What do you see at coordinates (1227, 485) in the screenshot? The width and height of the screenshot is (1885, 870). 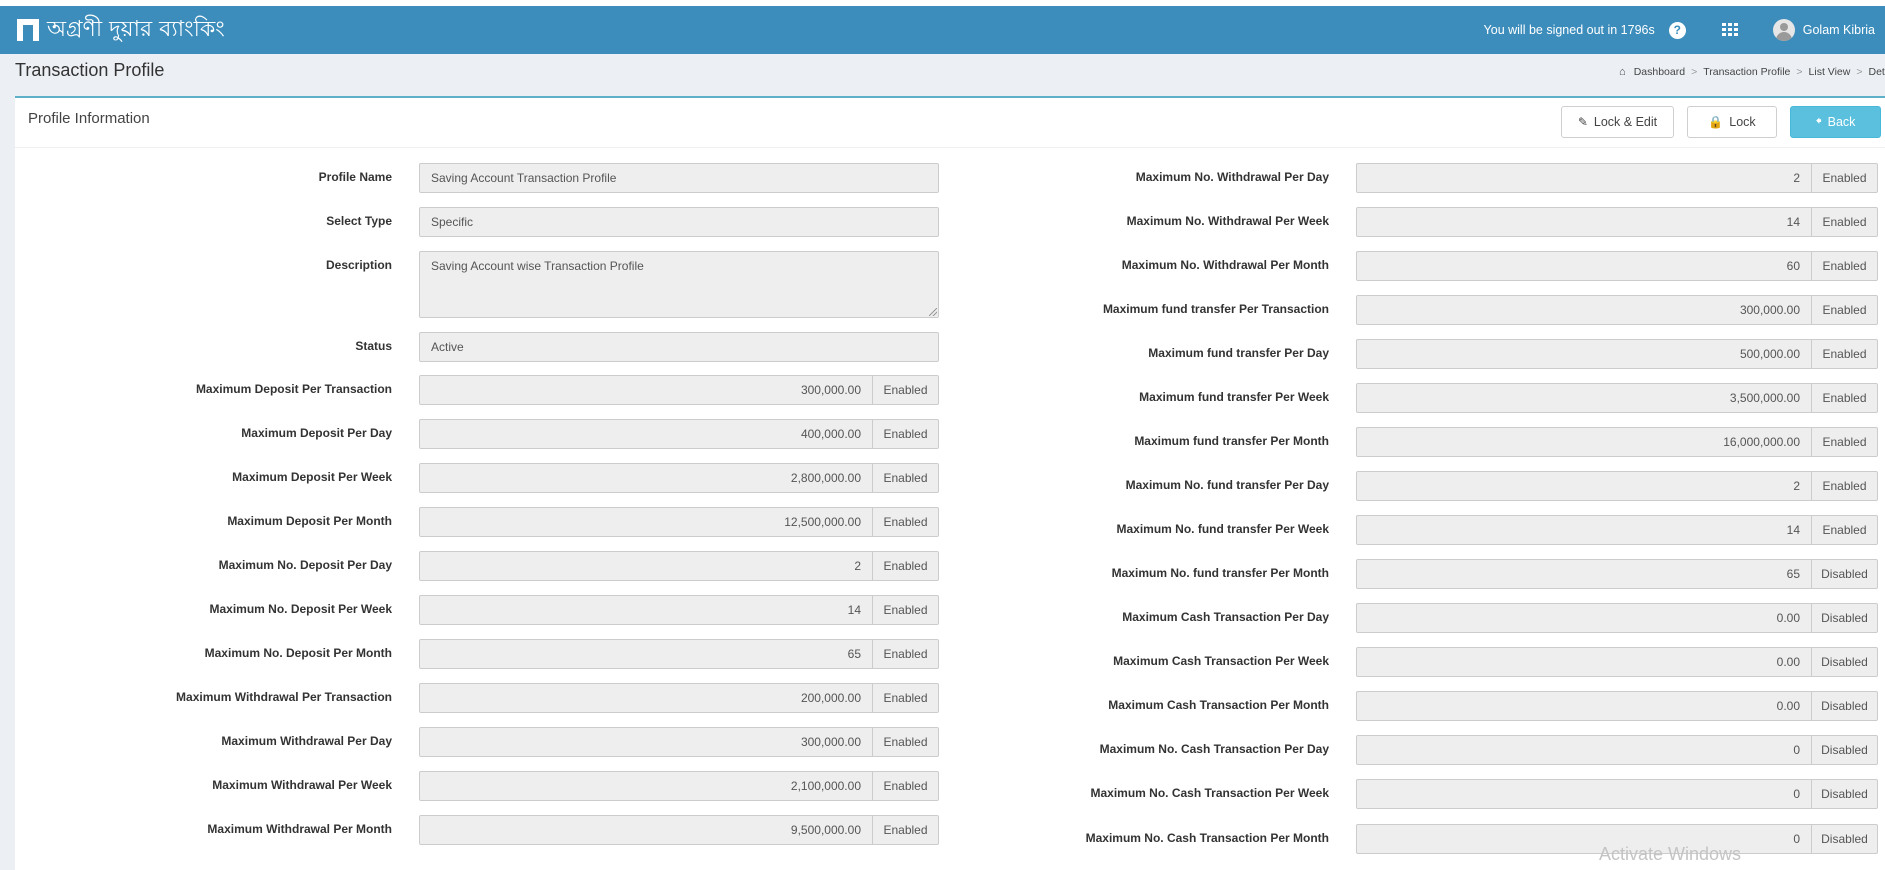 I see `field-label: Maximum No. fund transfer Per Day` at bounding box center [1227, 485].